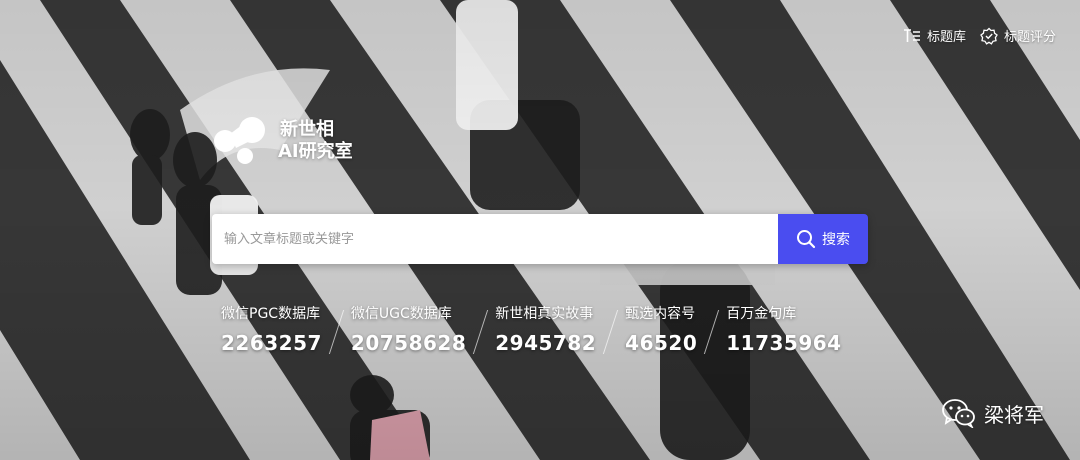  I want to click on stat-curated-accounts: 甄选内容号 46520, so click(661, 331).